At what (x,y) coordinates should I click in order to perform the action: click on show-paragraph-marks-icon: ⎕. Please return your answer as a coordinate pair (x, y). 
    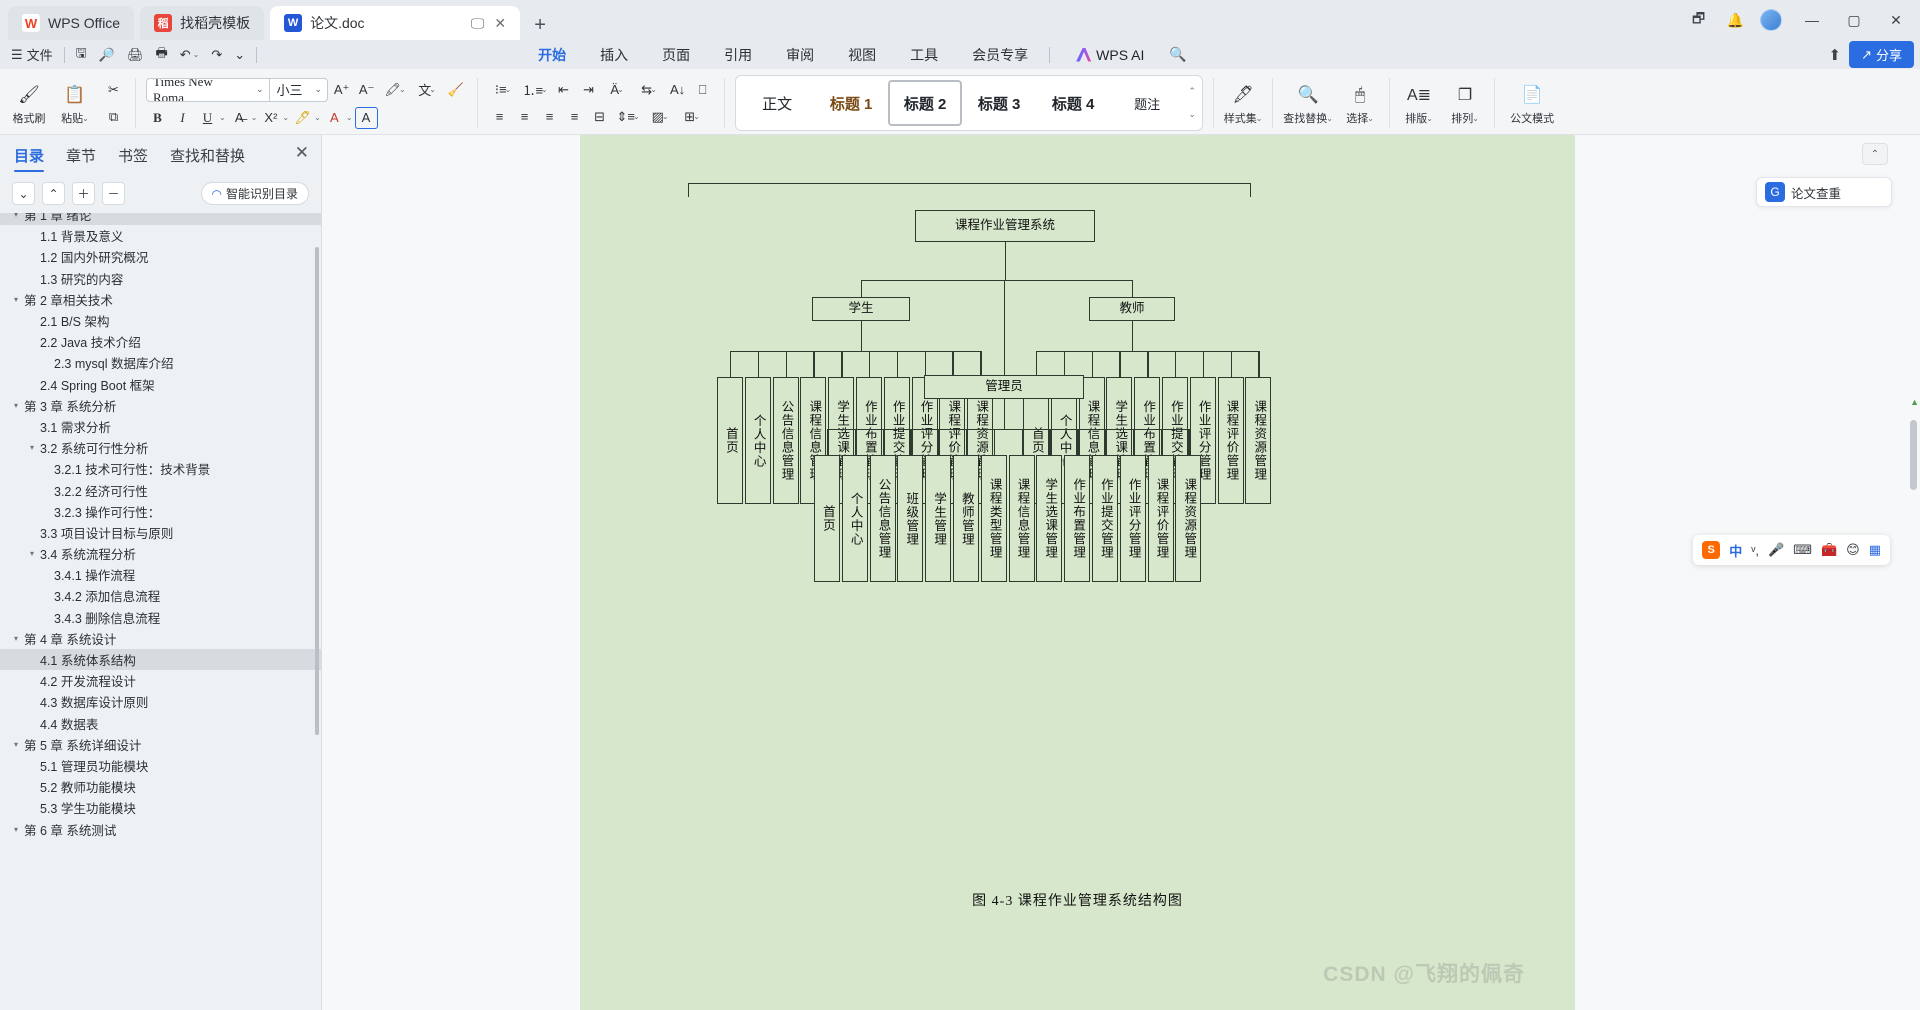
    Looking at the image, I should click on (702, 90).